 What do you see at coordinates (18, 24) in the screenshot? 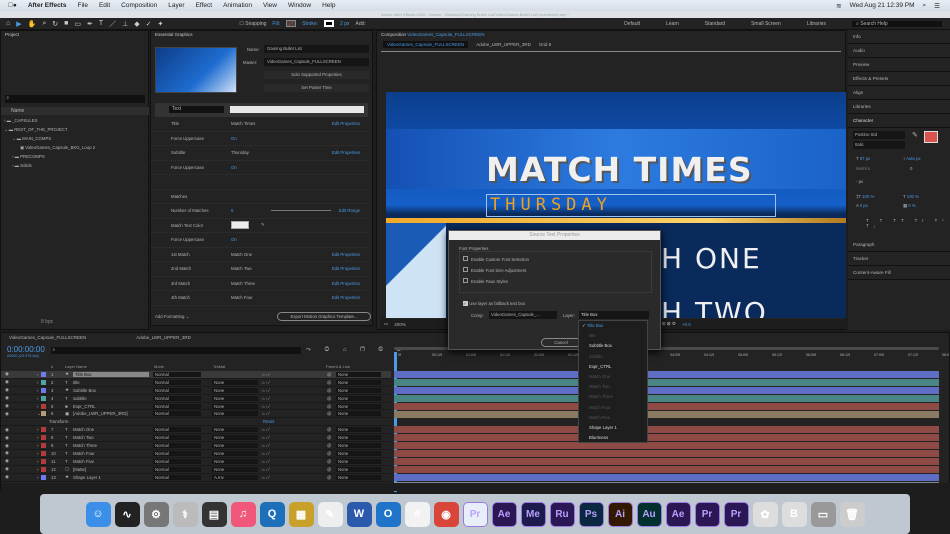
I see `selection-tool-icon: ▶` at bounding box center [18, 24].